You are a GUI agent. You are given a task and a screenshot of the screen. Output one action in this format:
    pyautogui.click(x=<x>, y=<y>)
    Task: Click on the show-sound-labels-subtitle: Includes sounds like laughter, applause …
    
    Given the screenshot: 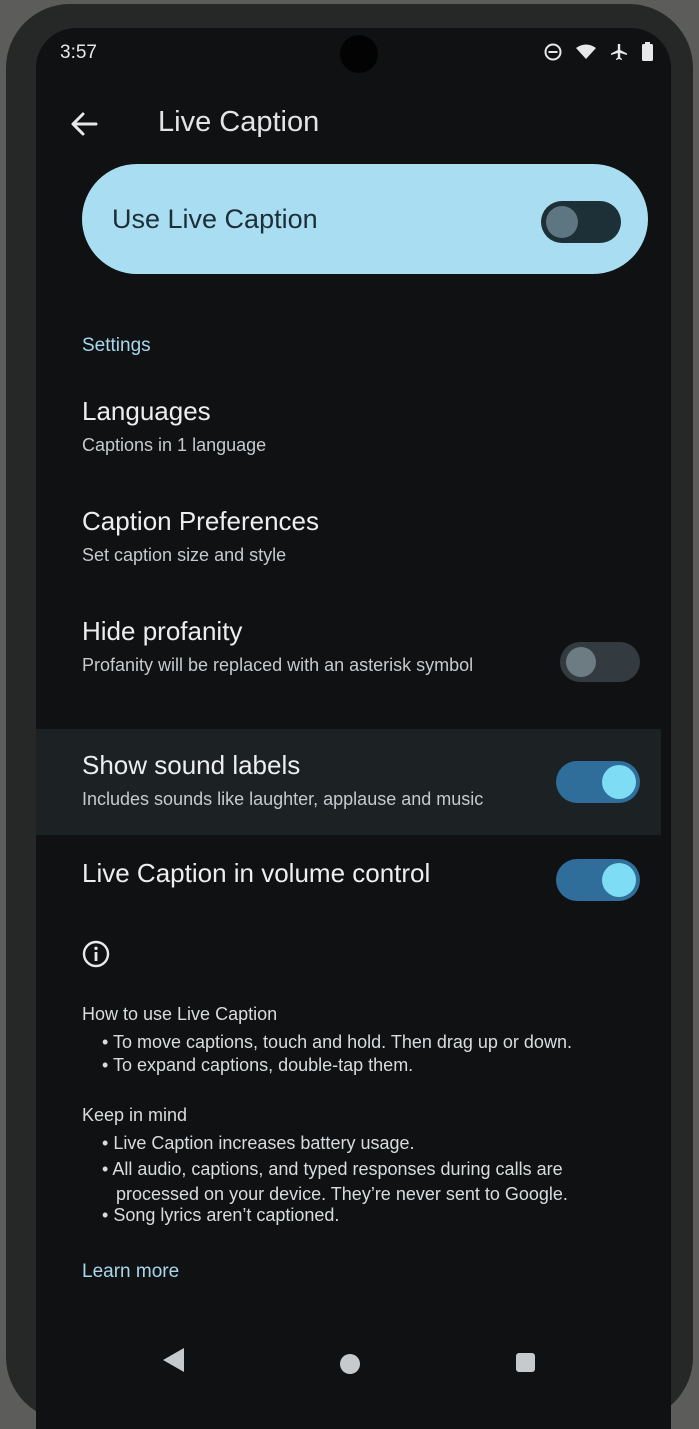 What is the action you would take?
    pyautogui.click(x=283, y=799)
    